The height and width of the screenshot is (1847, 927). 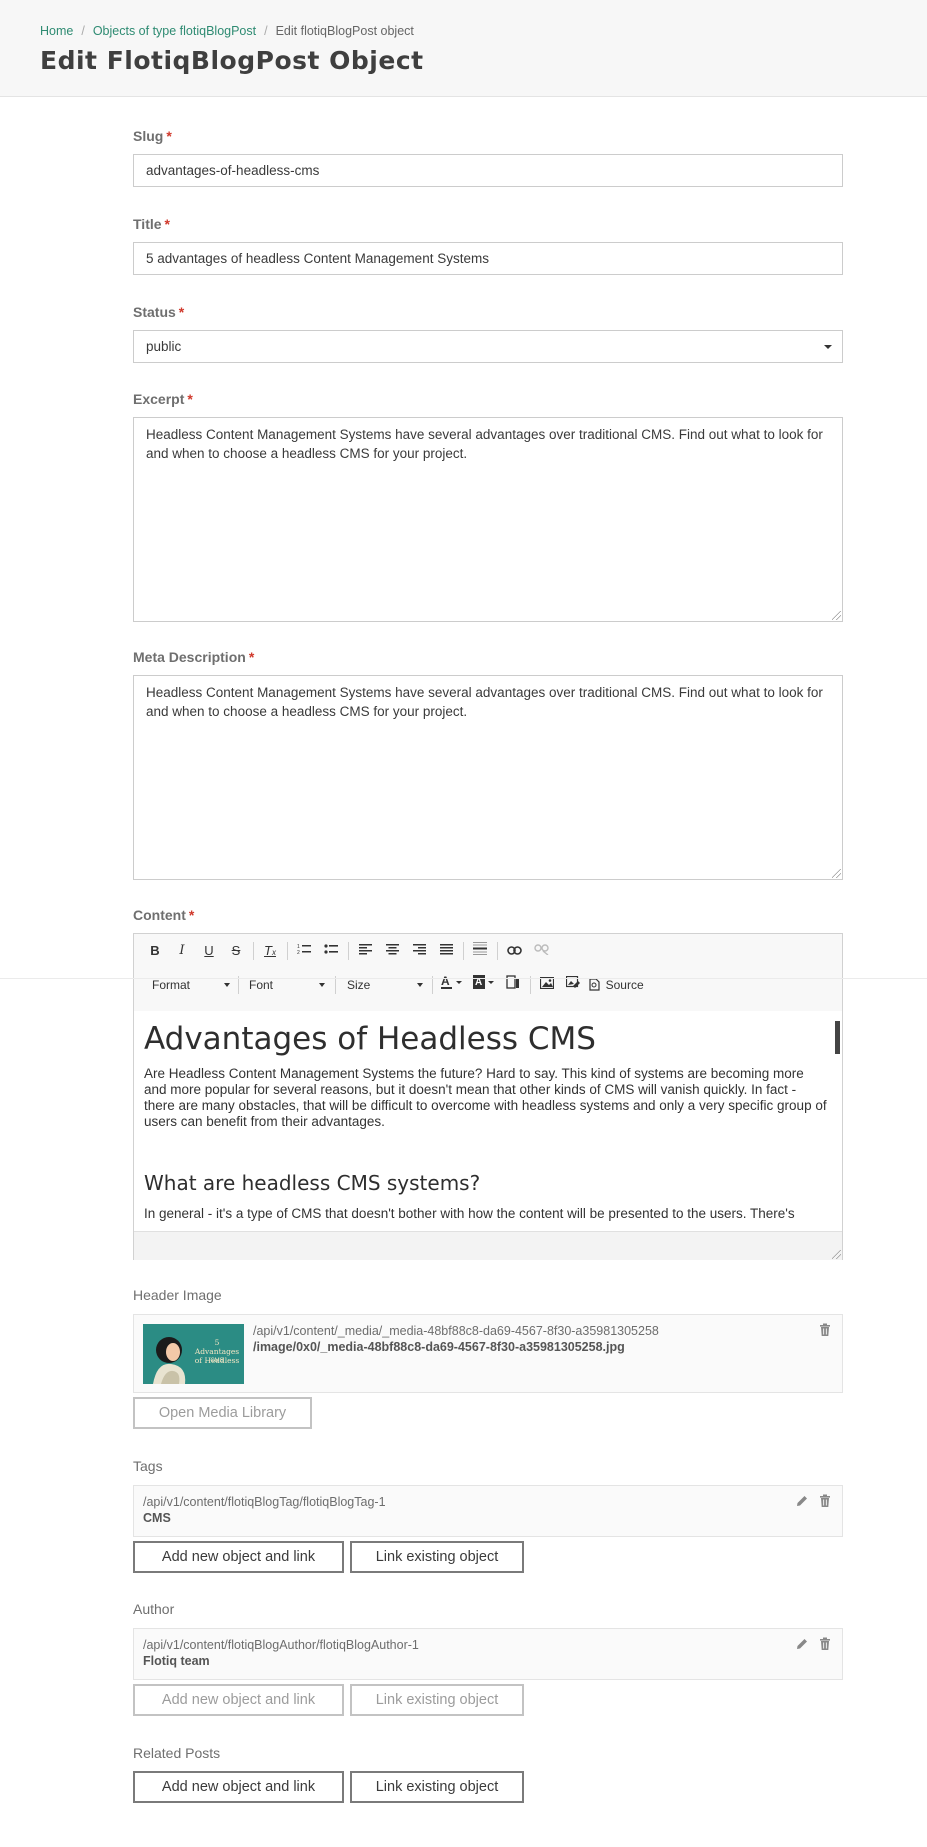 I want to click on bulleted-list-icon, so click(x=331, y=951).